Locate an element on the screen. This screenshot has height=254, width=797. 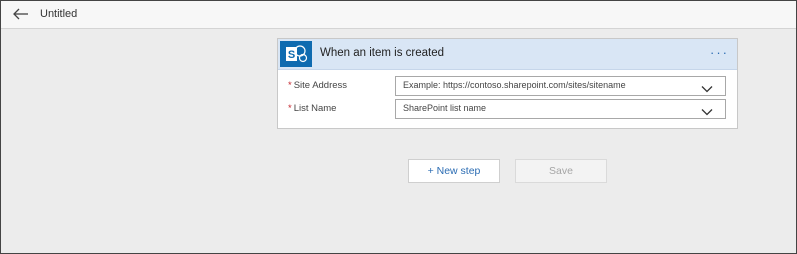
save-button: Save is located at coordinates (561, 171).